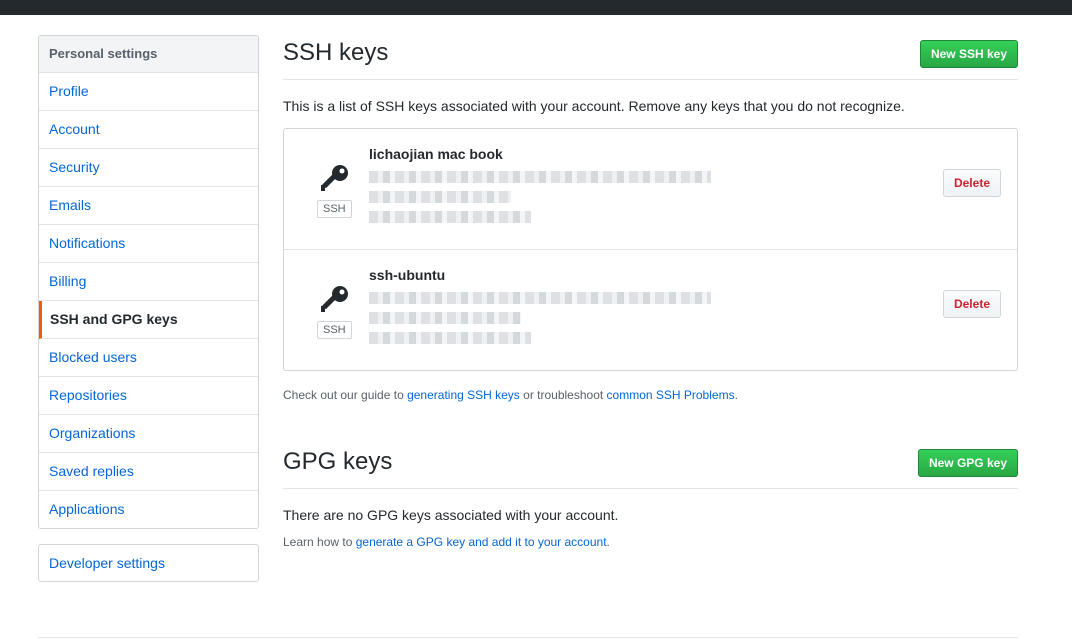 This screenshot has height=641, width=1072. I want to click on ssh-key-title: ssh-ubuntu, so click(407, 275).